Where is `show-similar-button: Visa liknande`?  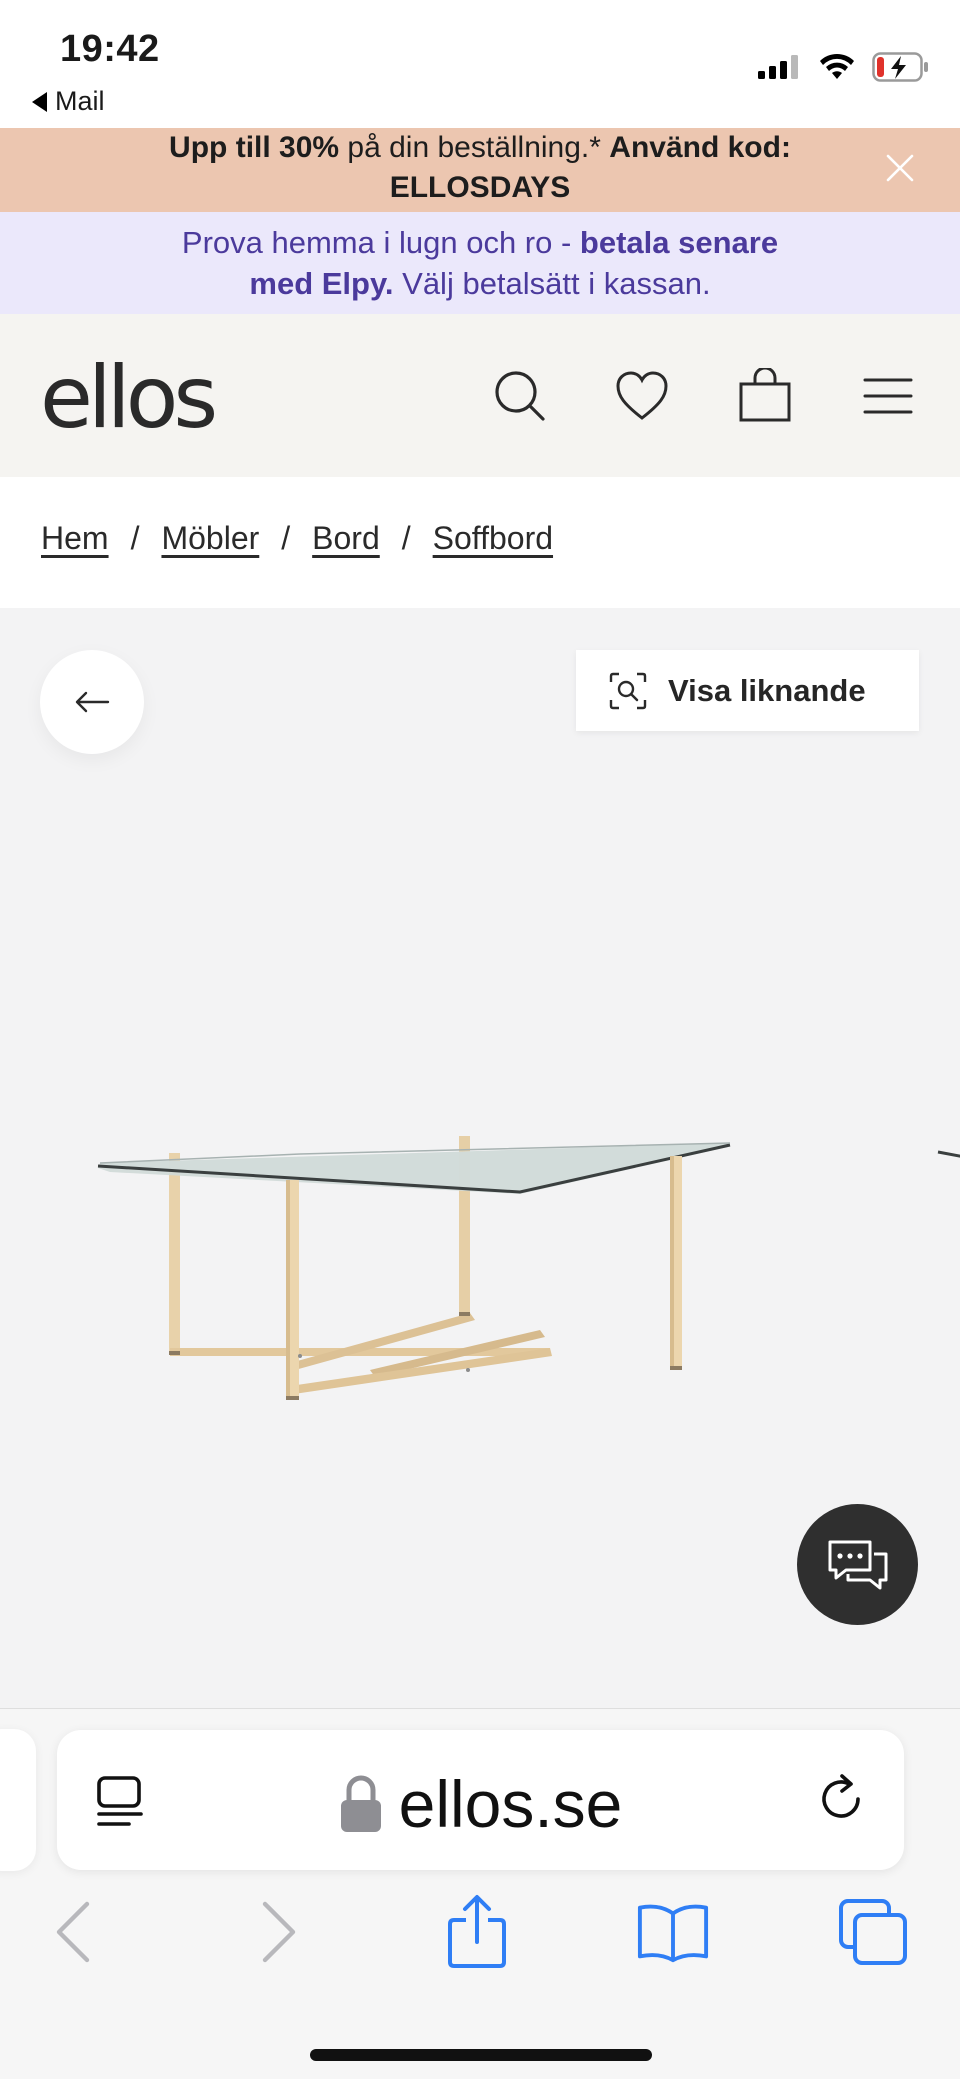 show-similar-button: Visa liknande is located at coordinates (747, 690).